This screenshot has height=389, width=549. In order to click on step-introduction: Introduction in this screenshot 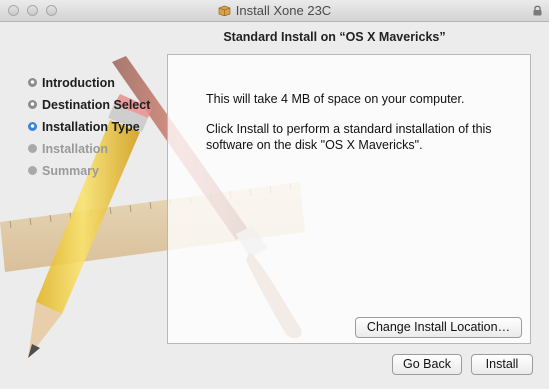, I will do `click(89, 83)`.